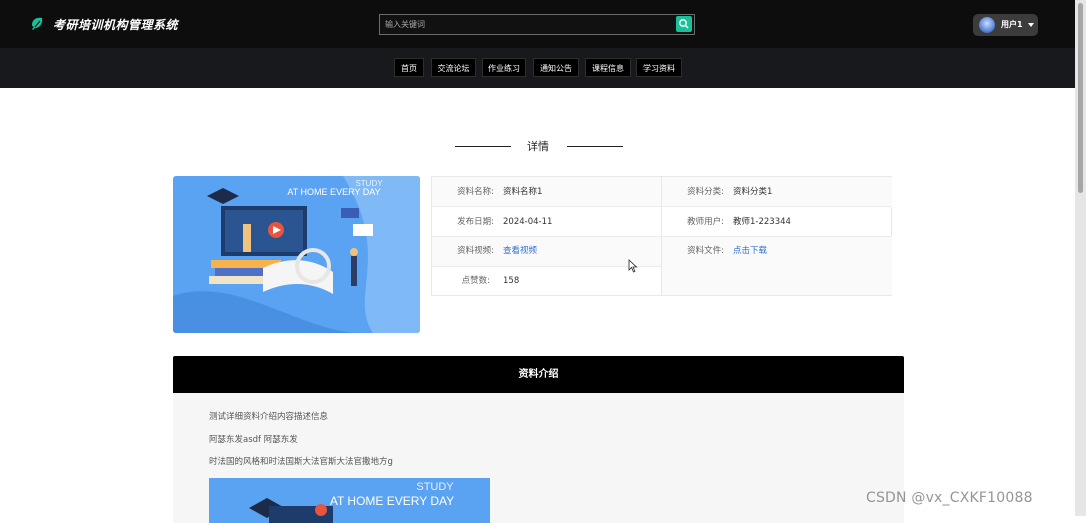  Describe the element at coordinates (987, 25) in the screenshot. I see `avatar` at that location.